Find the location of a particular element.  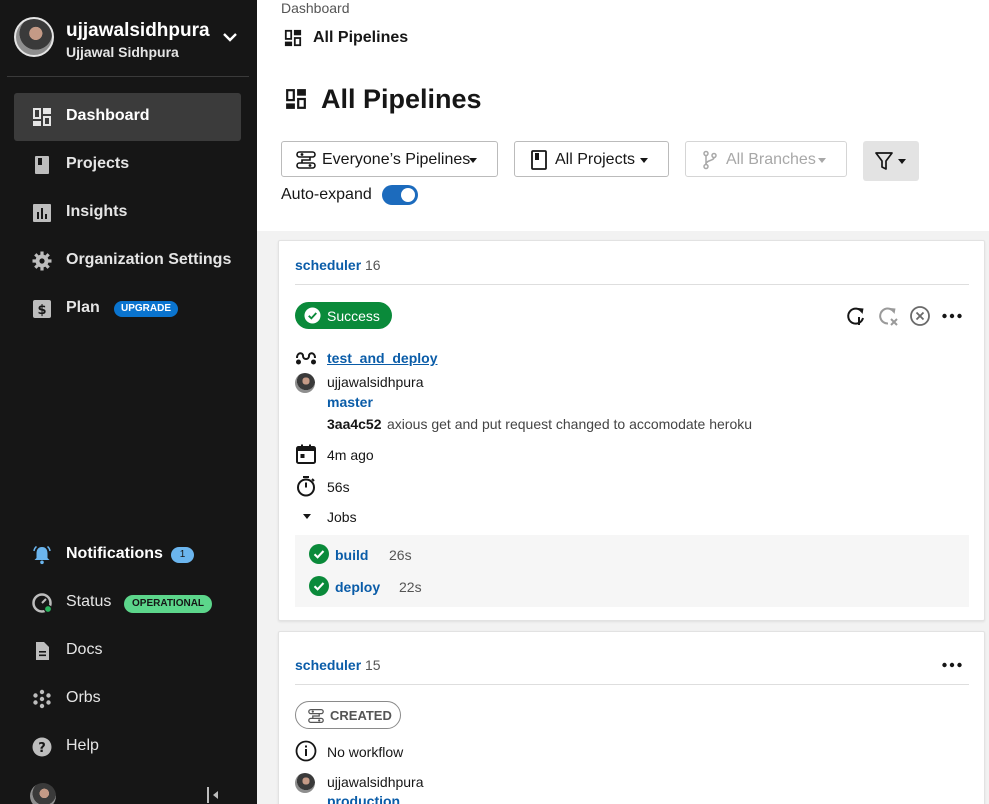

funnel-icon is located at coordinates (884, 161).